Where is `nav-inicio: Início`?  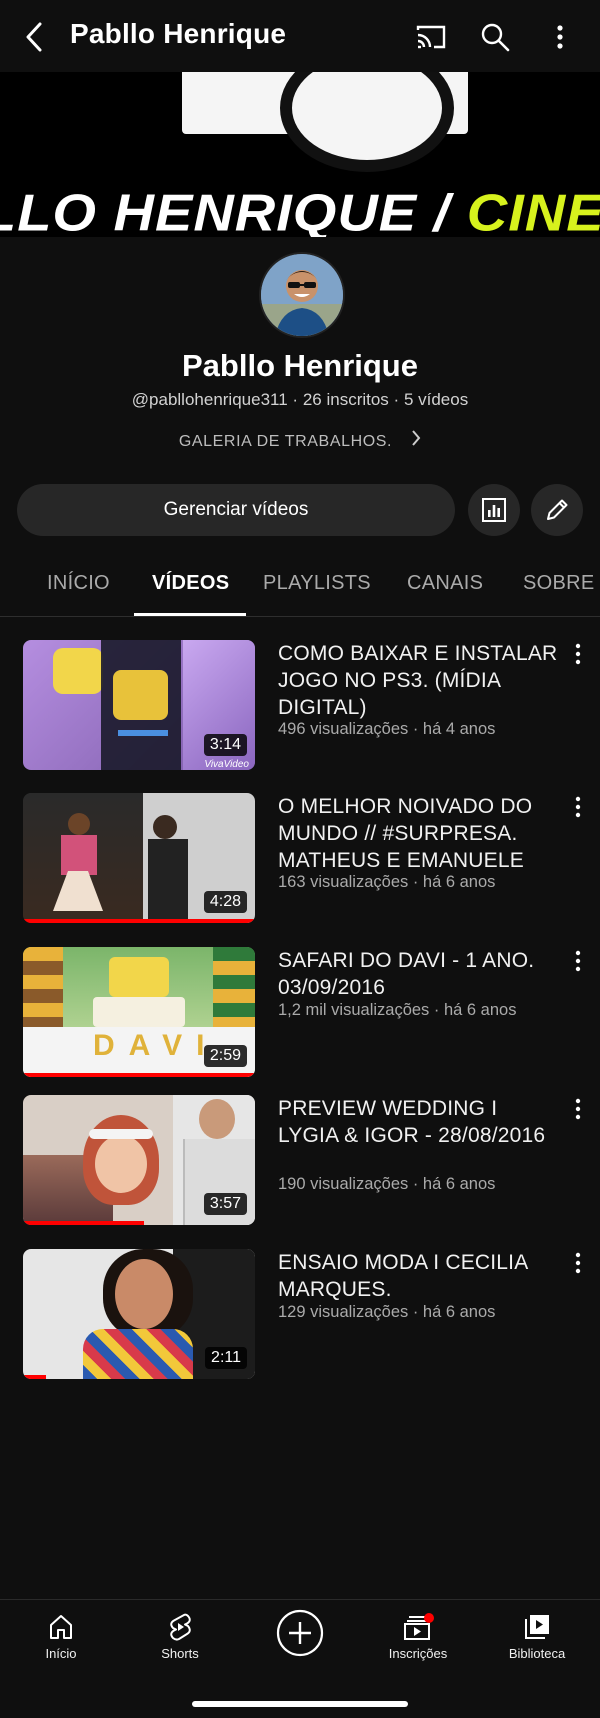
nav-inicio: Início is located at coordinates (61, 1636).